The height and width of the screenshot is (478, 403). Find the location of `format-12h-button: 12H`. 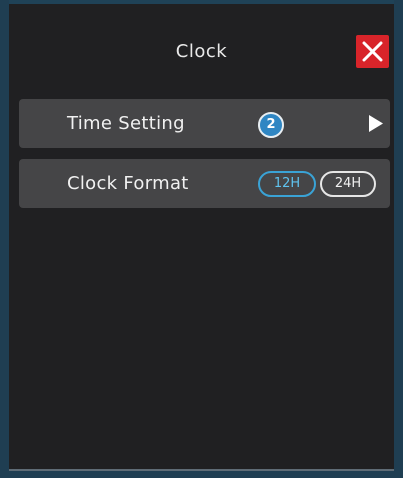

format-12h-button: 12H is located at coordinates (287, 184).